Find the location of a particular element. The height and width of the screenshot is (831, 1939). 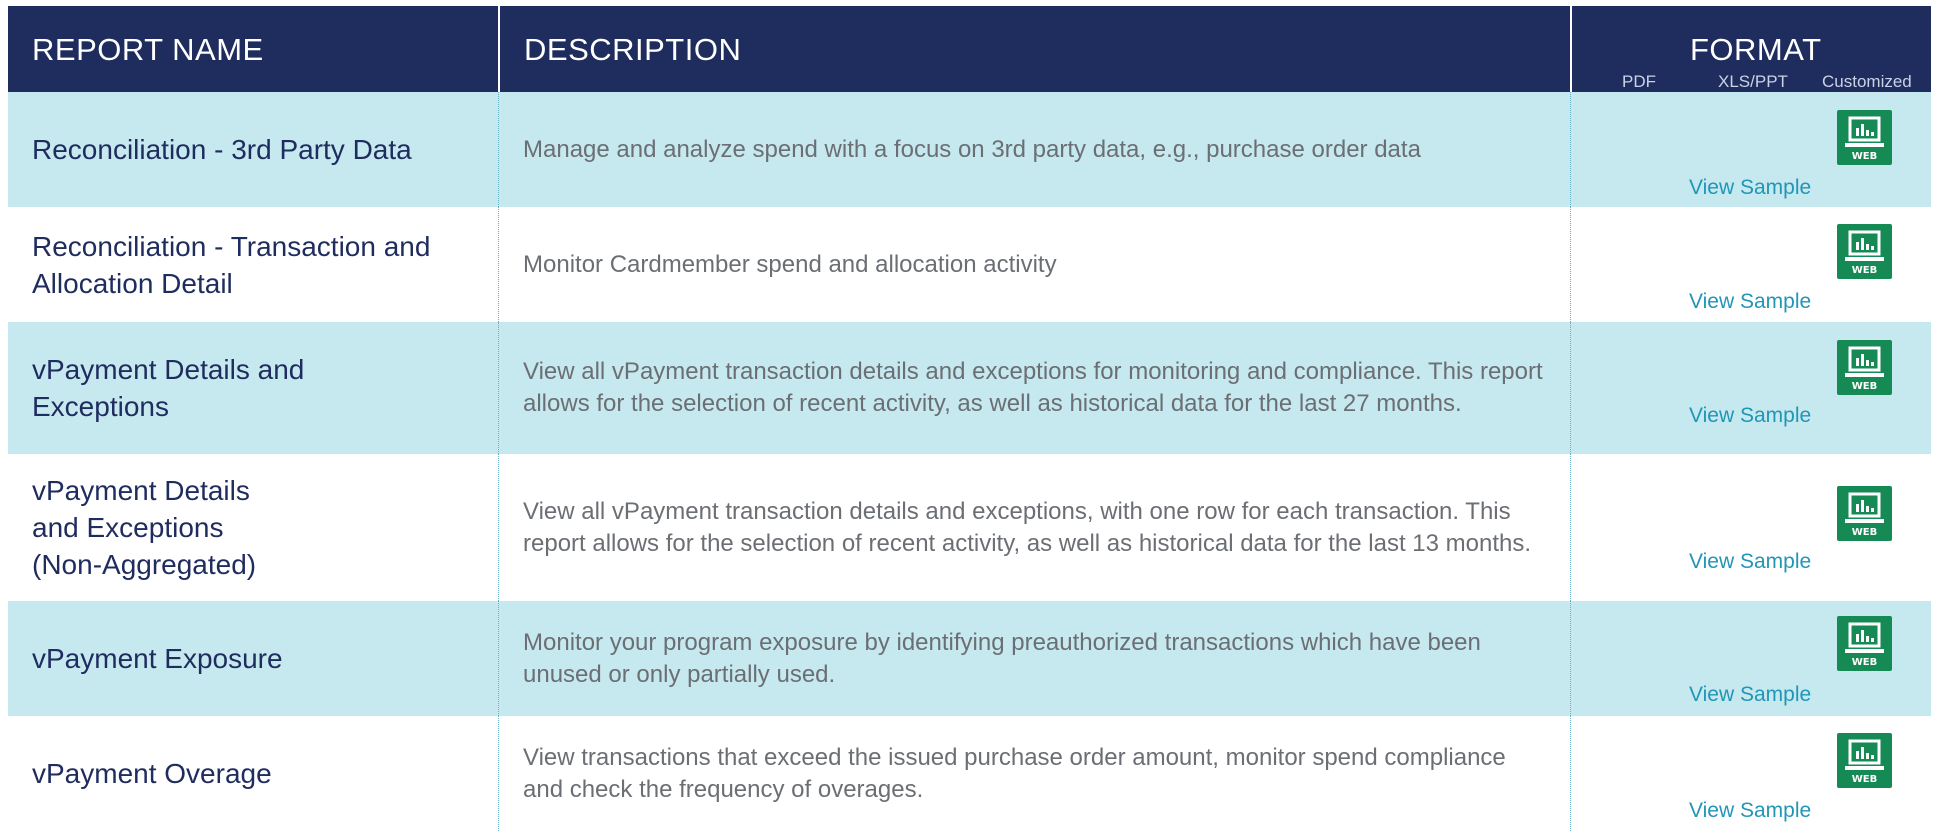

header-format-label: FORMAT is located at coordinates (1756, 49).